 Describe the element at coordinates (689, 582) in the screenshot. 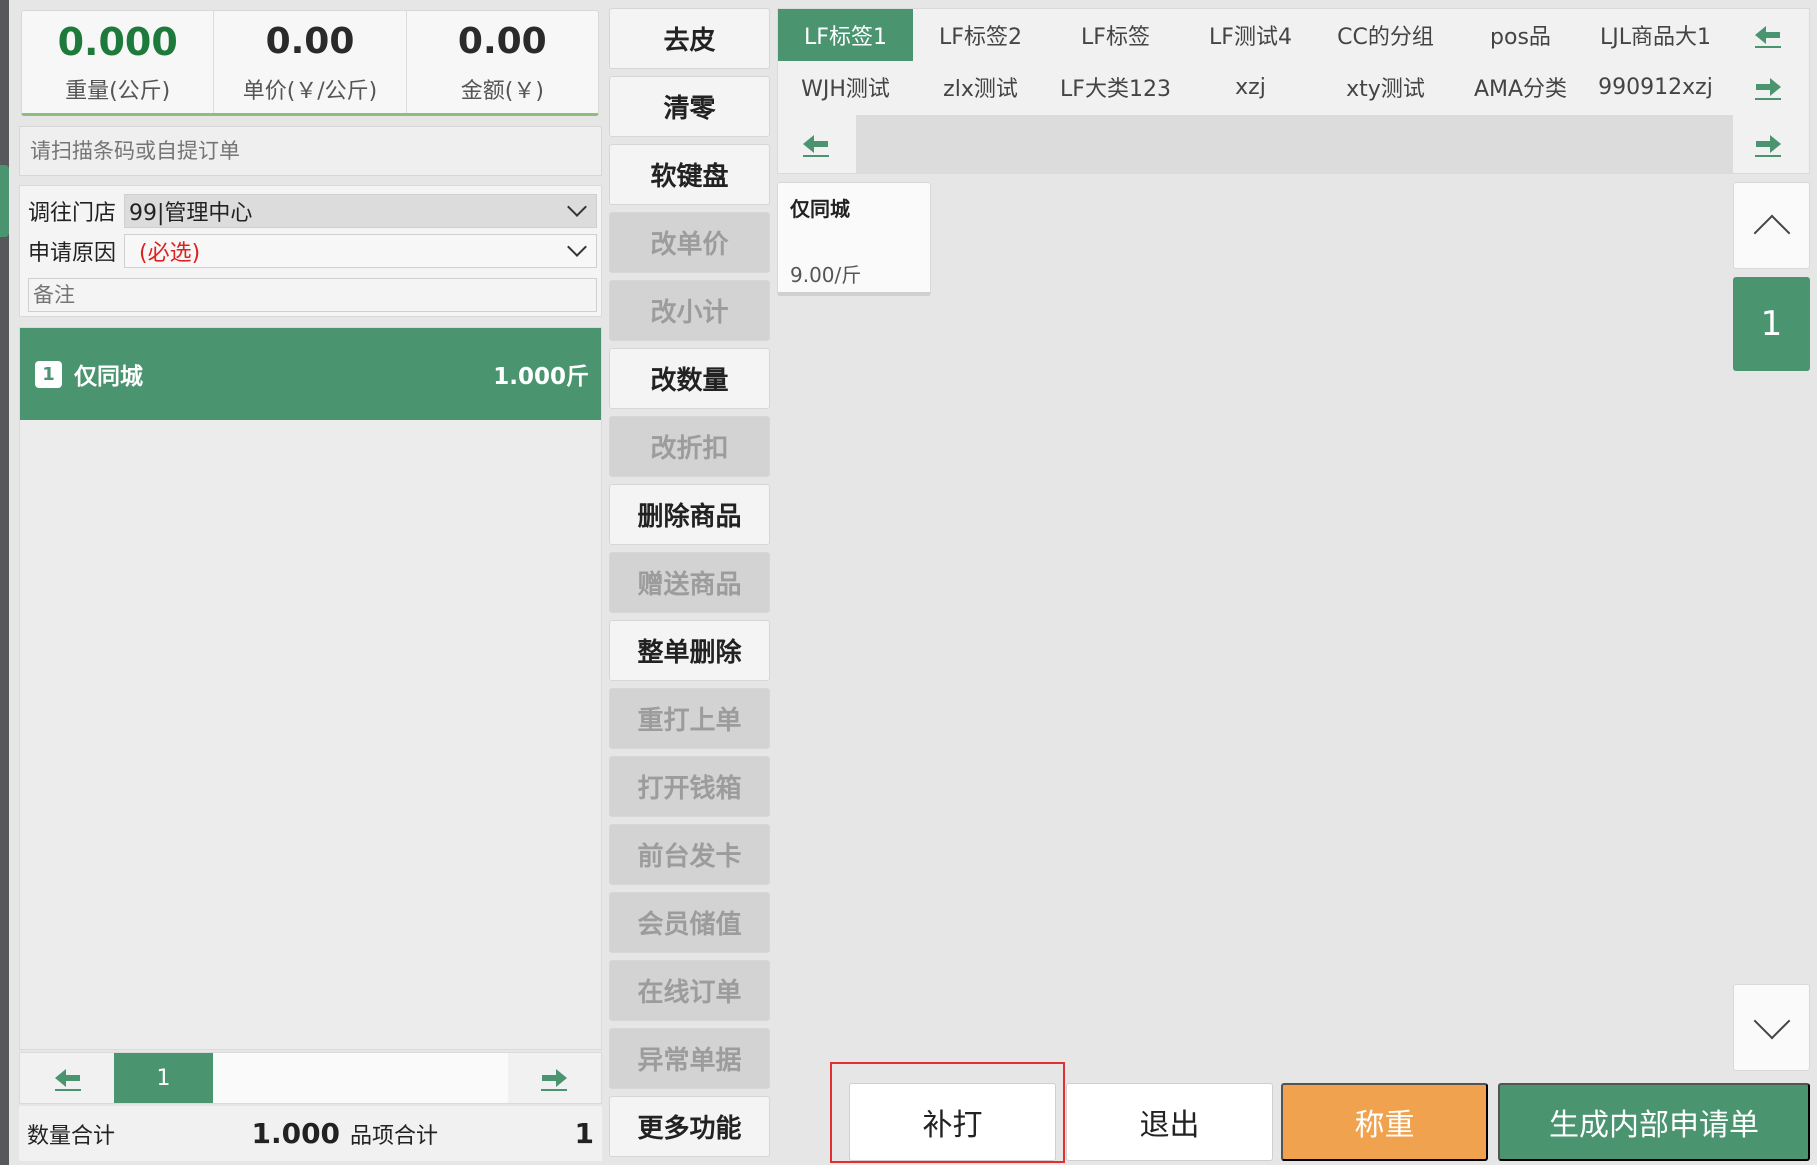

I see `func-button-gift-item: 赠送商品` at that location.